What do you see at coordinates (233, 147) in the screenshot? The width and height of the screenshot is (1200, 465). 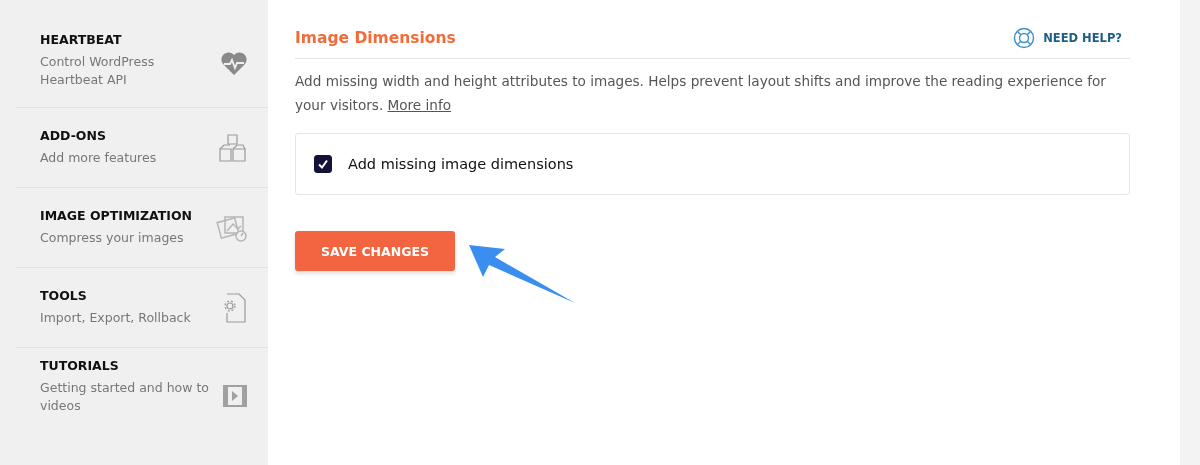 I see `cubes-icon` at bounding box center [233, 147].